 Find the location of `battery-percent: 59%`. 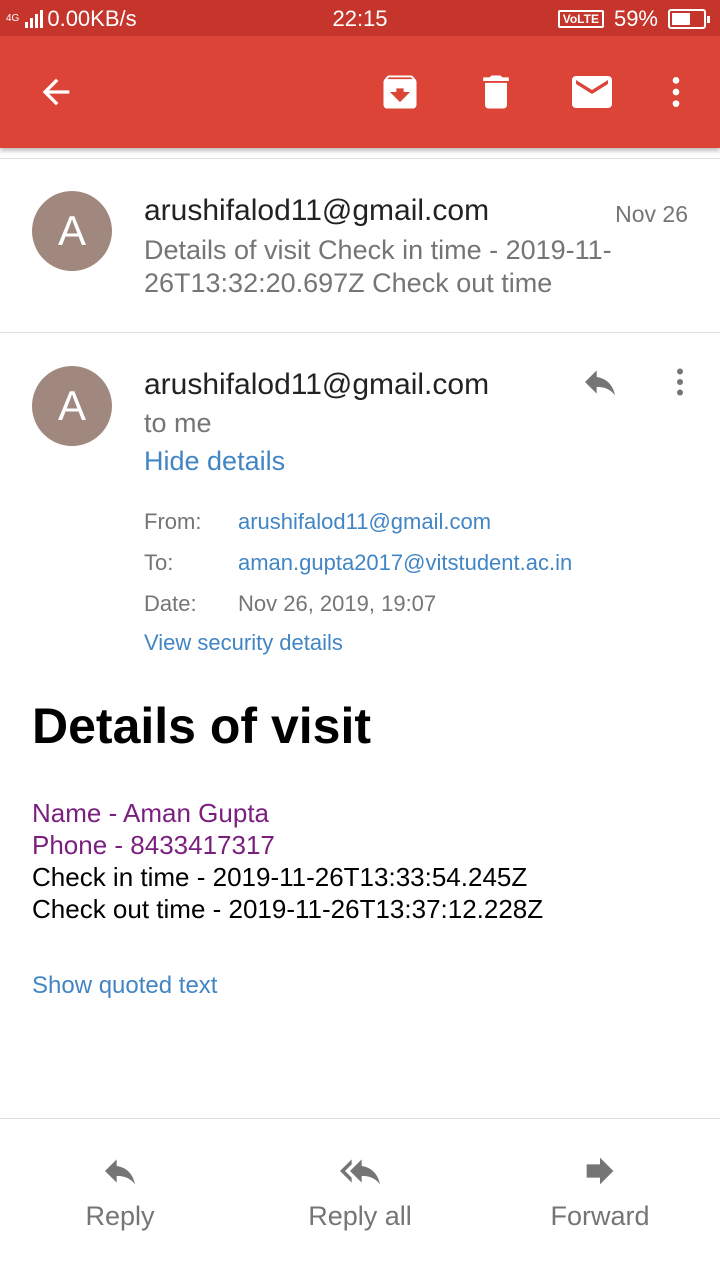

battery-percent: 59% is located at coordinates (635, 18).